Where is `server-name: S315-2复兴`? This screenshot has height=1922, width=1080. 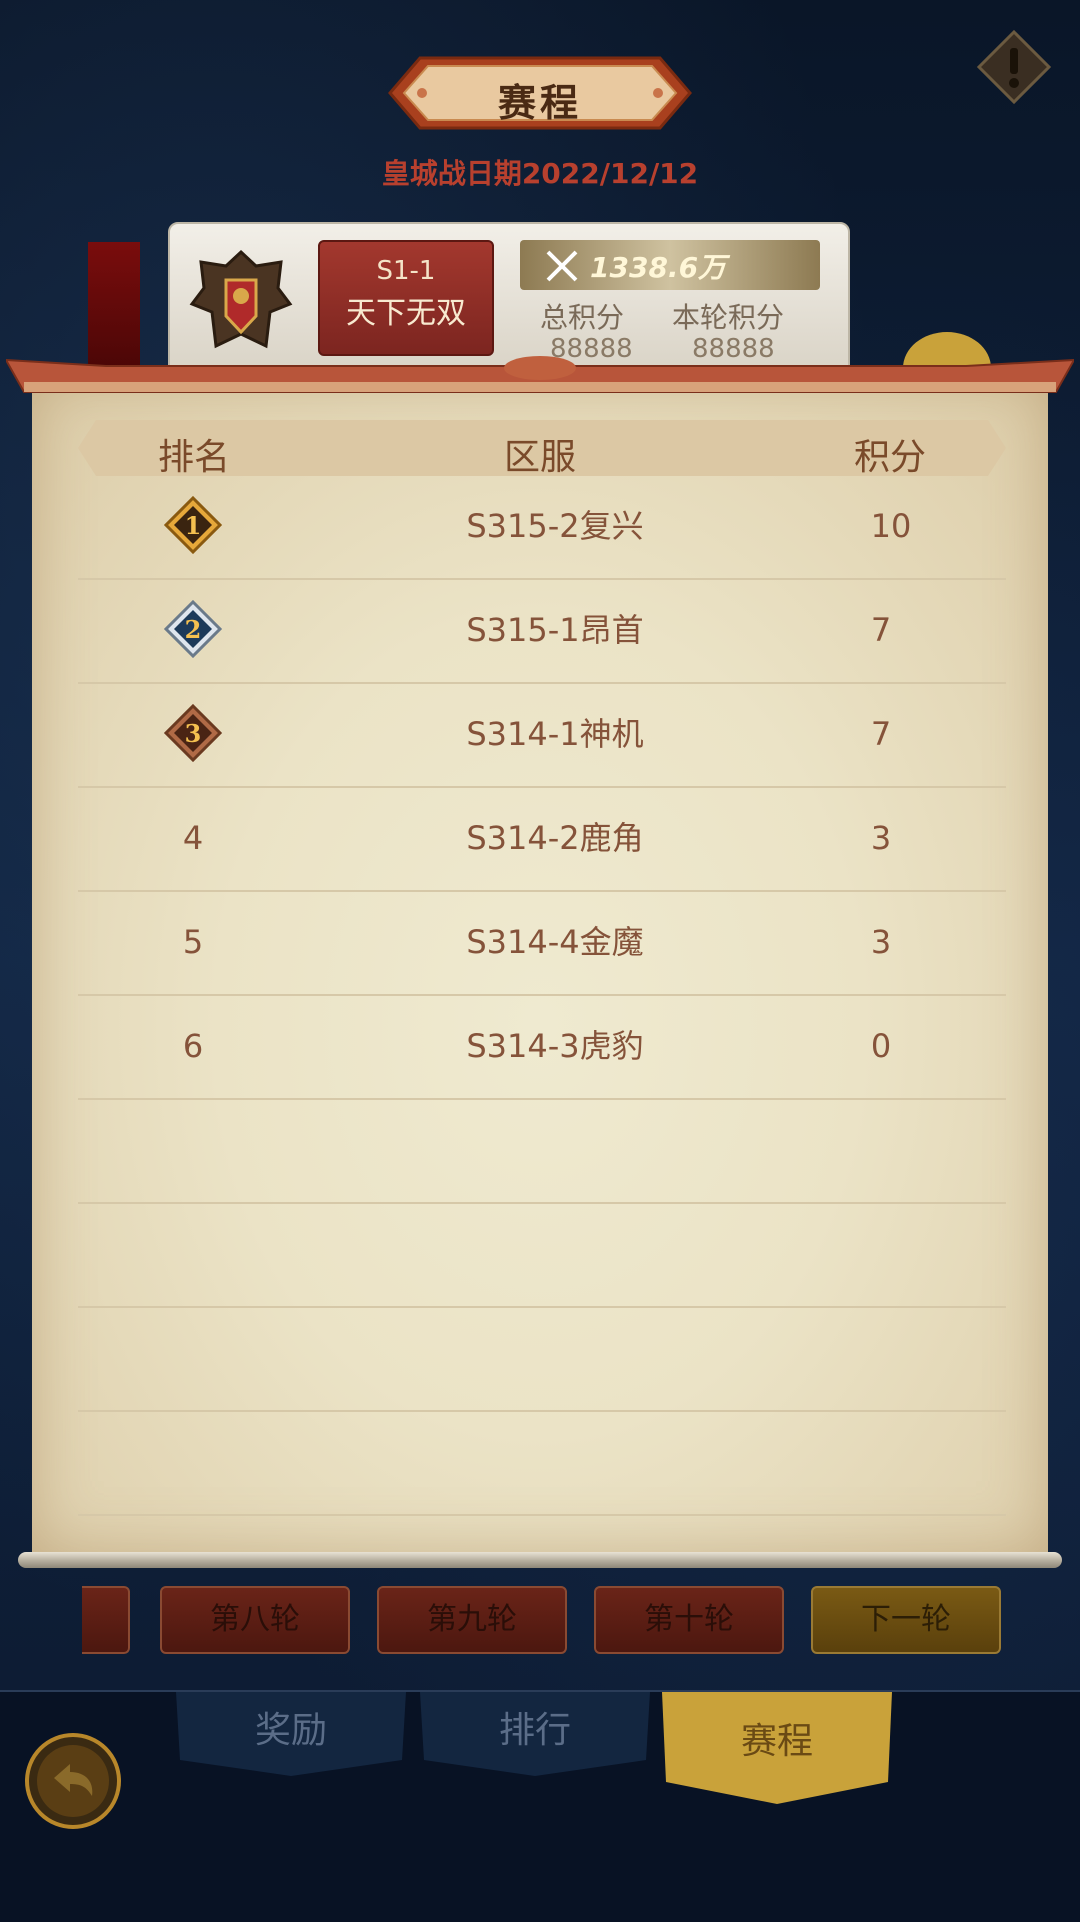
server-name: S315-2复兴 is located at coordinates (555, 526).